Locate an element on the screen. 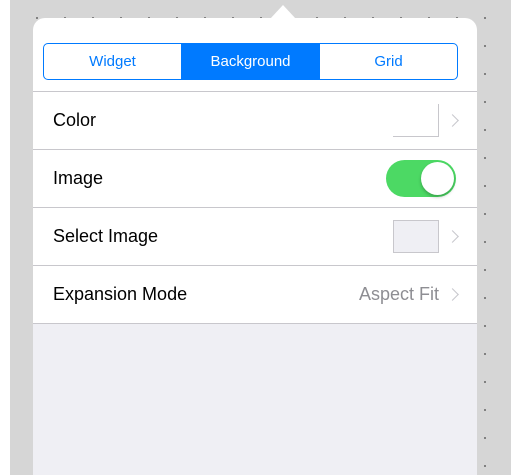  color-swatch is located at coordinates (416, 120).